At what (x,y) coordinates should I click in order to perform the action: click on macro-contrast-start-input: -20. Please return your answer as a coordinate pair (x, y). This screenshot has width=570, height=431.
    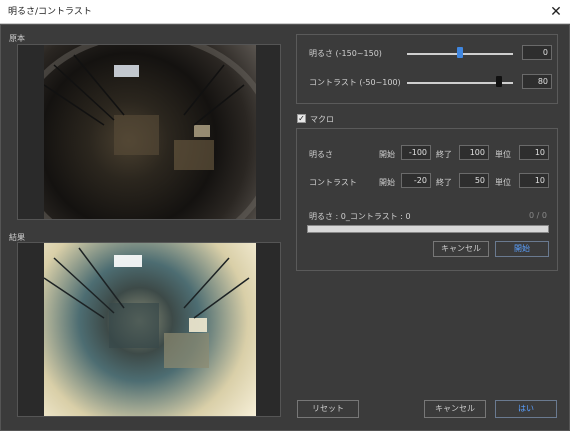
    Looking at the image, I should click on (416, 180).